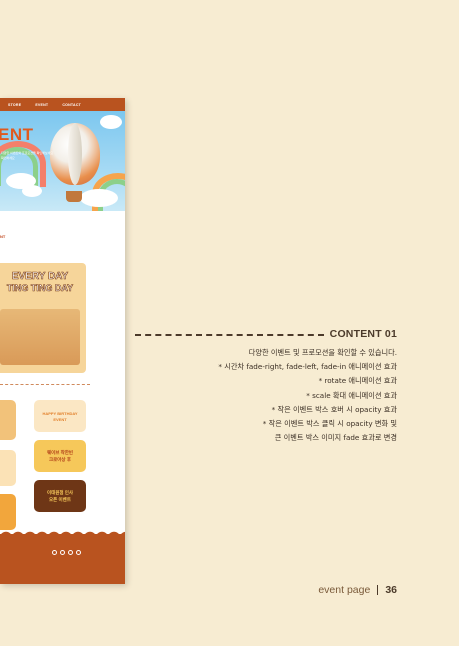 This screenshot has width=459, height=646. Describe the element at coordinates (363, 334) in the screenshot. I see `content-title: CONTENT 01` at that location.